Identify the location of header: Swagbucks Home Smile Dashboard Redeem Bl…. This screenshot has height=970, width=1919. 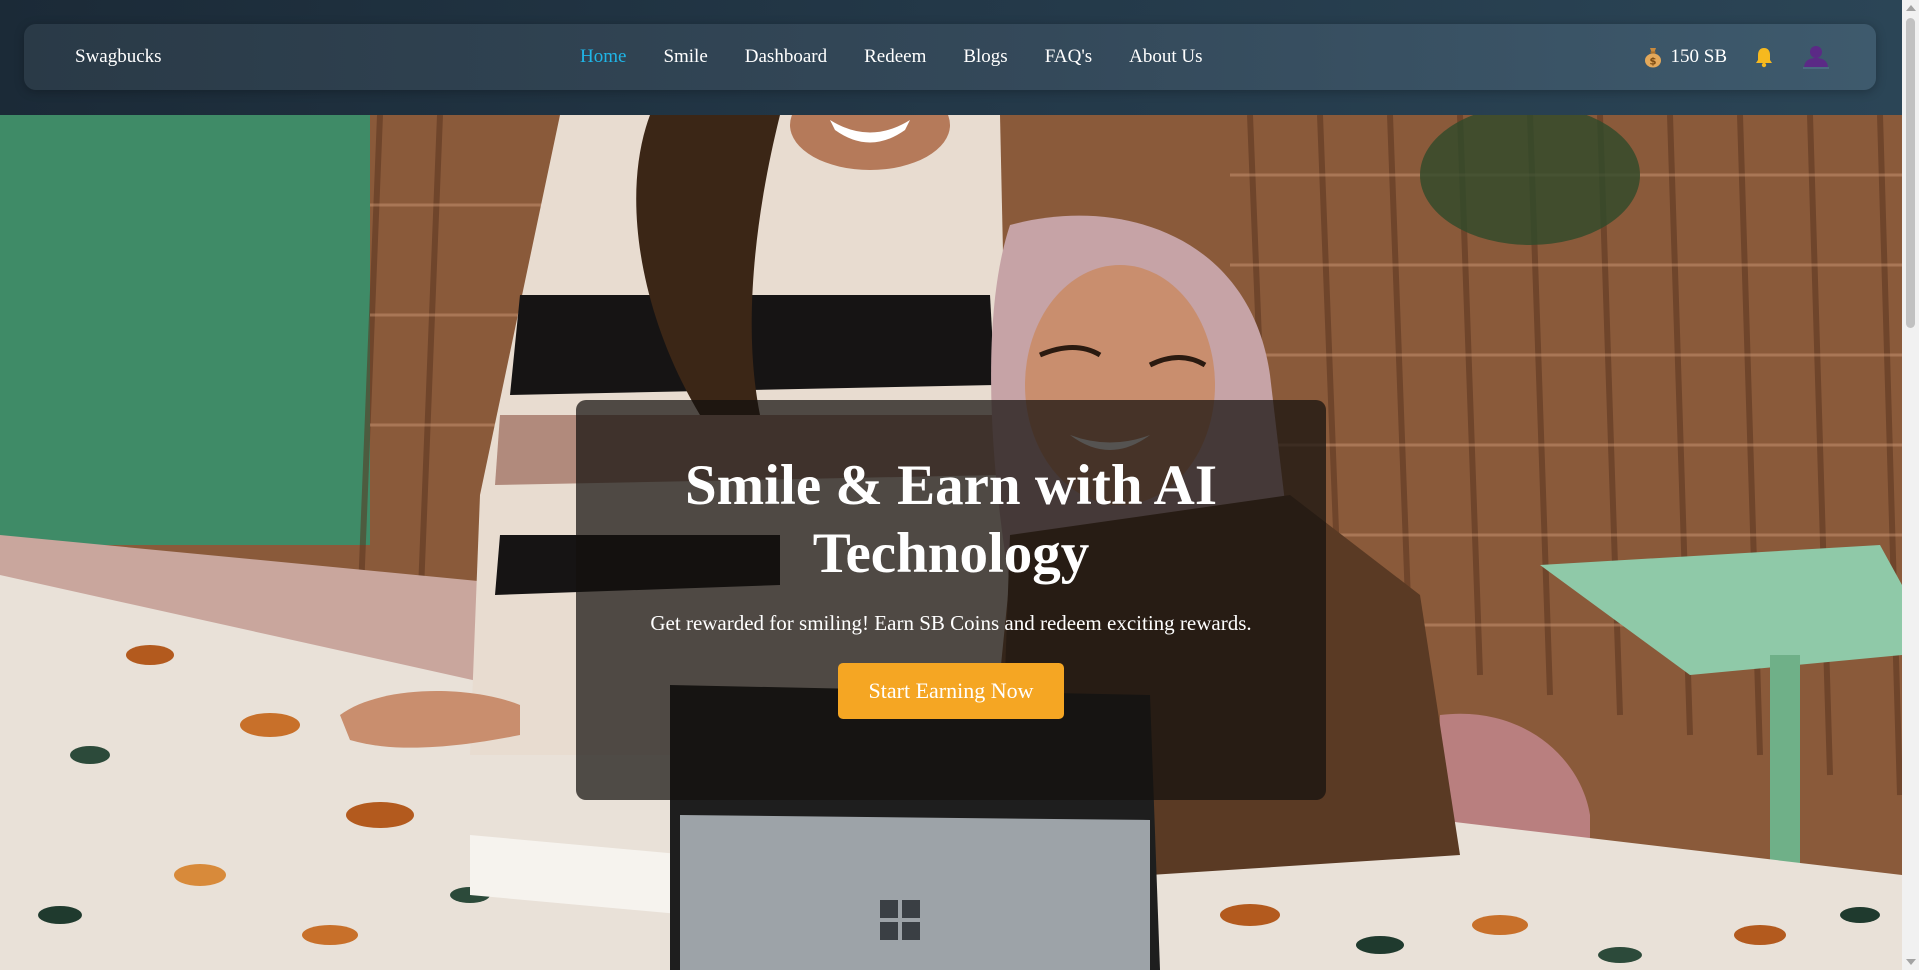
(951, 57).